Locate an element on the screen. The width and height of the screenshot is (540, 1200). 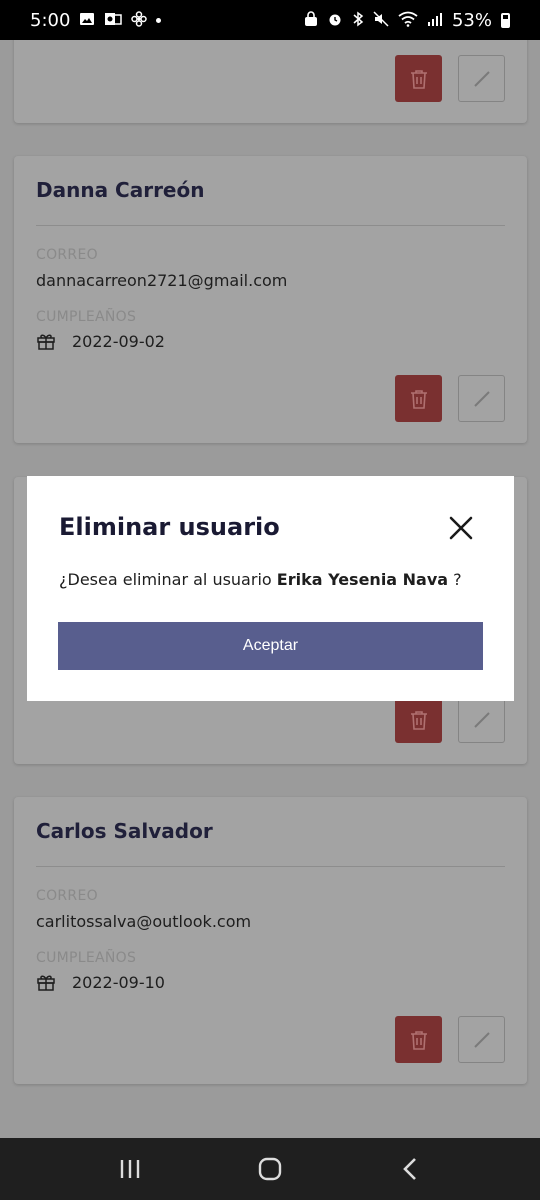
accept-button: Aceptar is located at coordinates (270, 646).